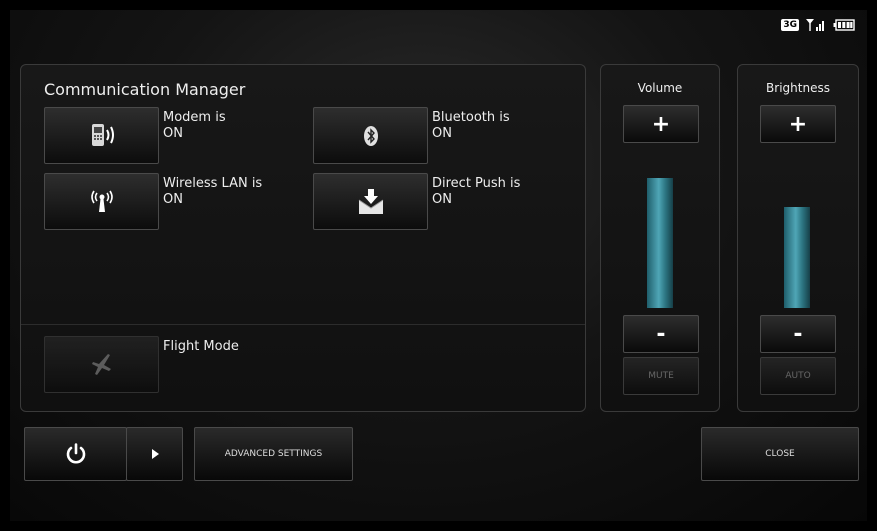  What do you see at coordinates (303, 324) in the screenshot?
I see `panel-divider` at bounding box center [303, 324].